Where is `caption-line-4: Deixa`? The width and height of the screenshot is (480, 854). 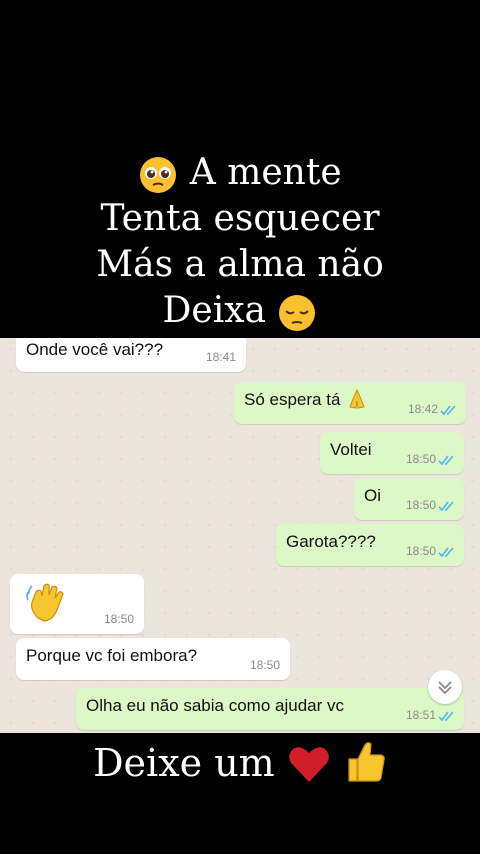 caption-line-4: Deixa is located at coordinates (240, 311).